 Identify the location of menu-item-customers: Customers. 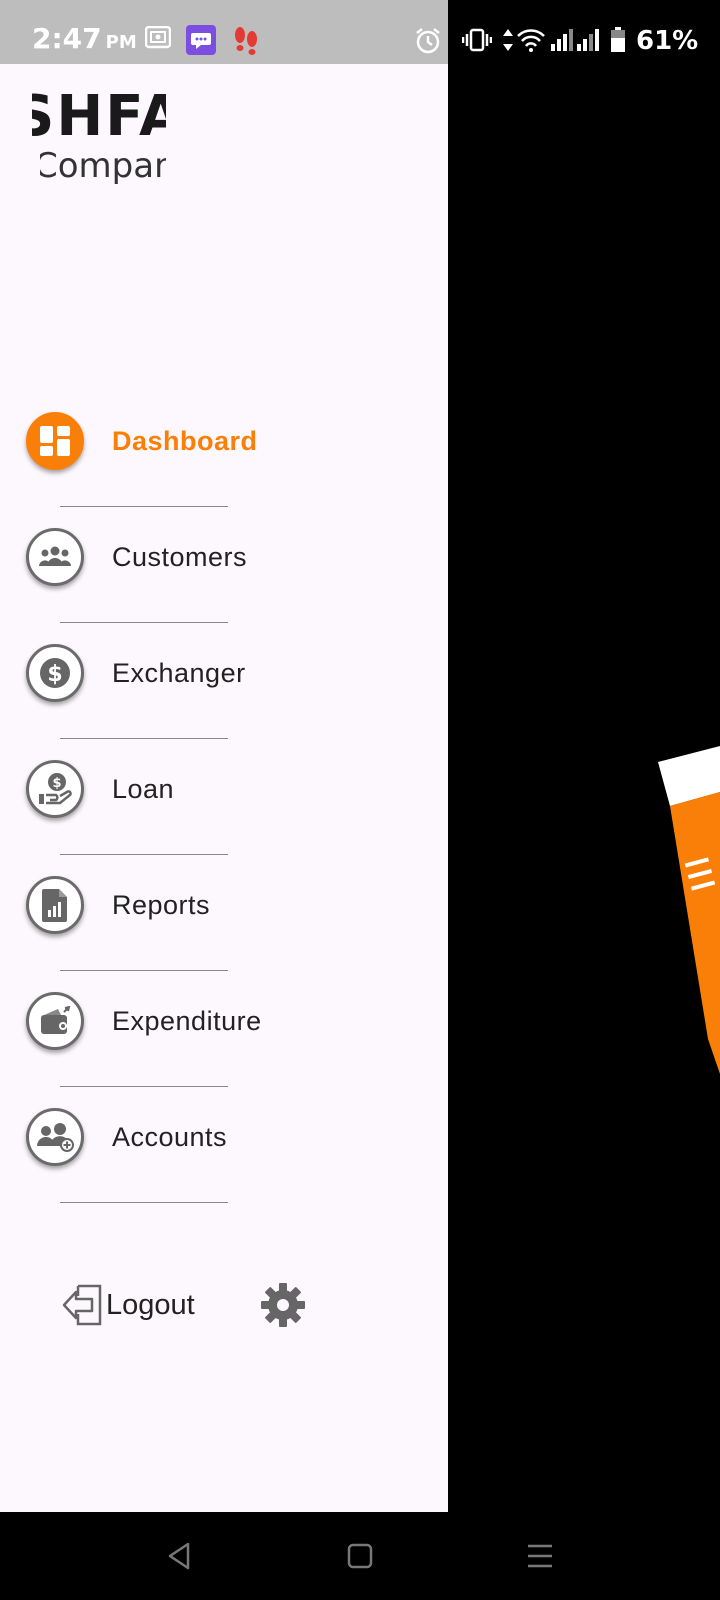
(224, 555).